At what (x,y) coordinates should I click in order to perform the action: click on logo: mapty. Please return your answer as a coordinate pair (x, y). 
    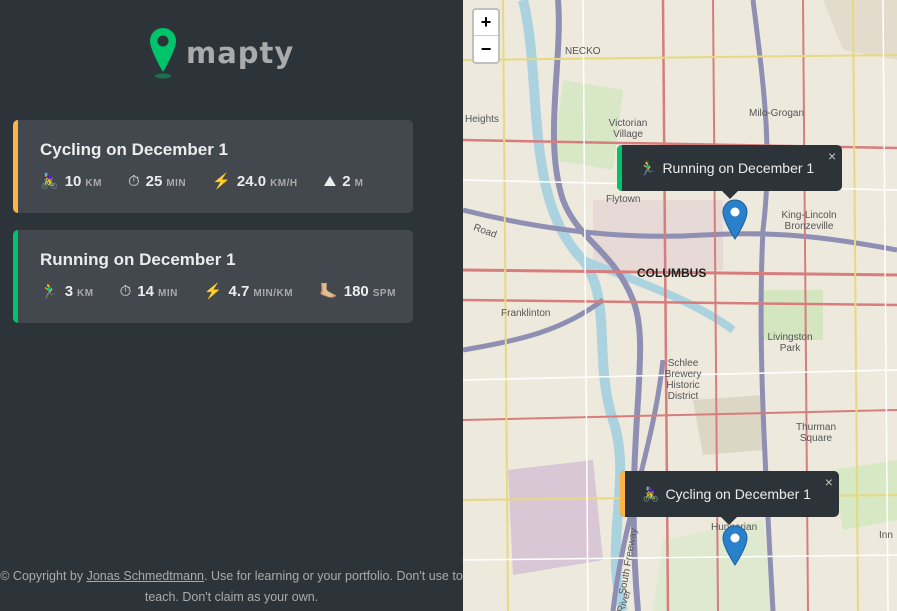
    Looking at the image, I should click on (221, 53).